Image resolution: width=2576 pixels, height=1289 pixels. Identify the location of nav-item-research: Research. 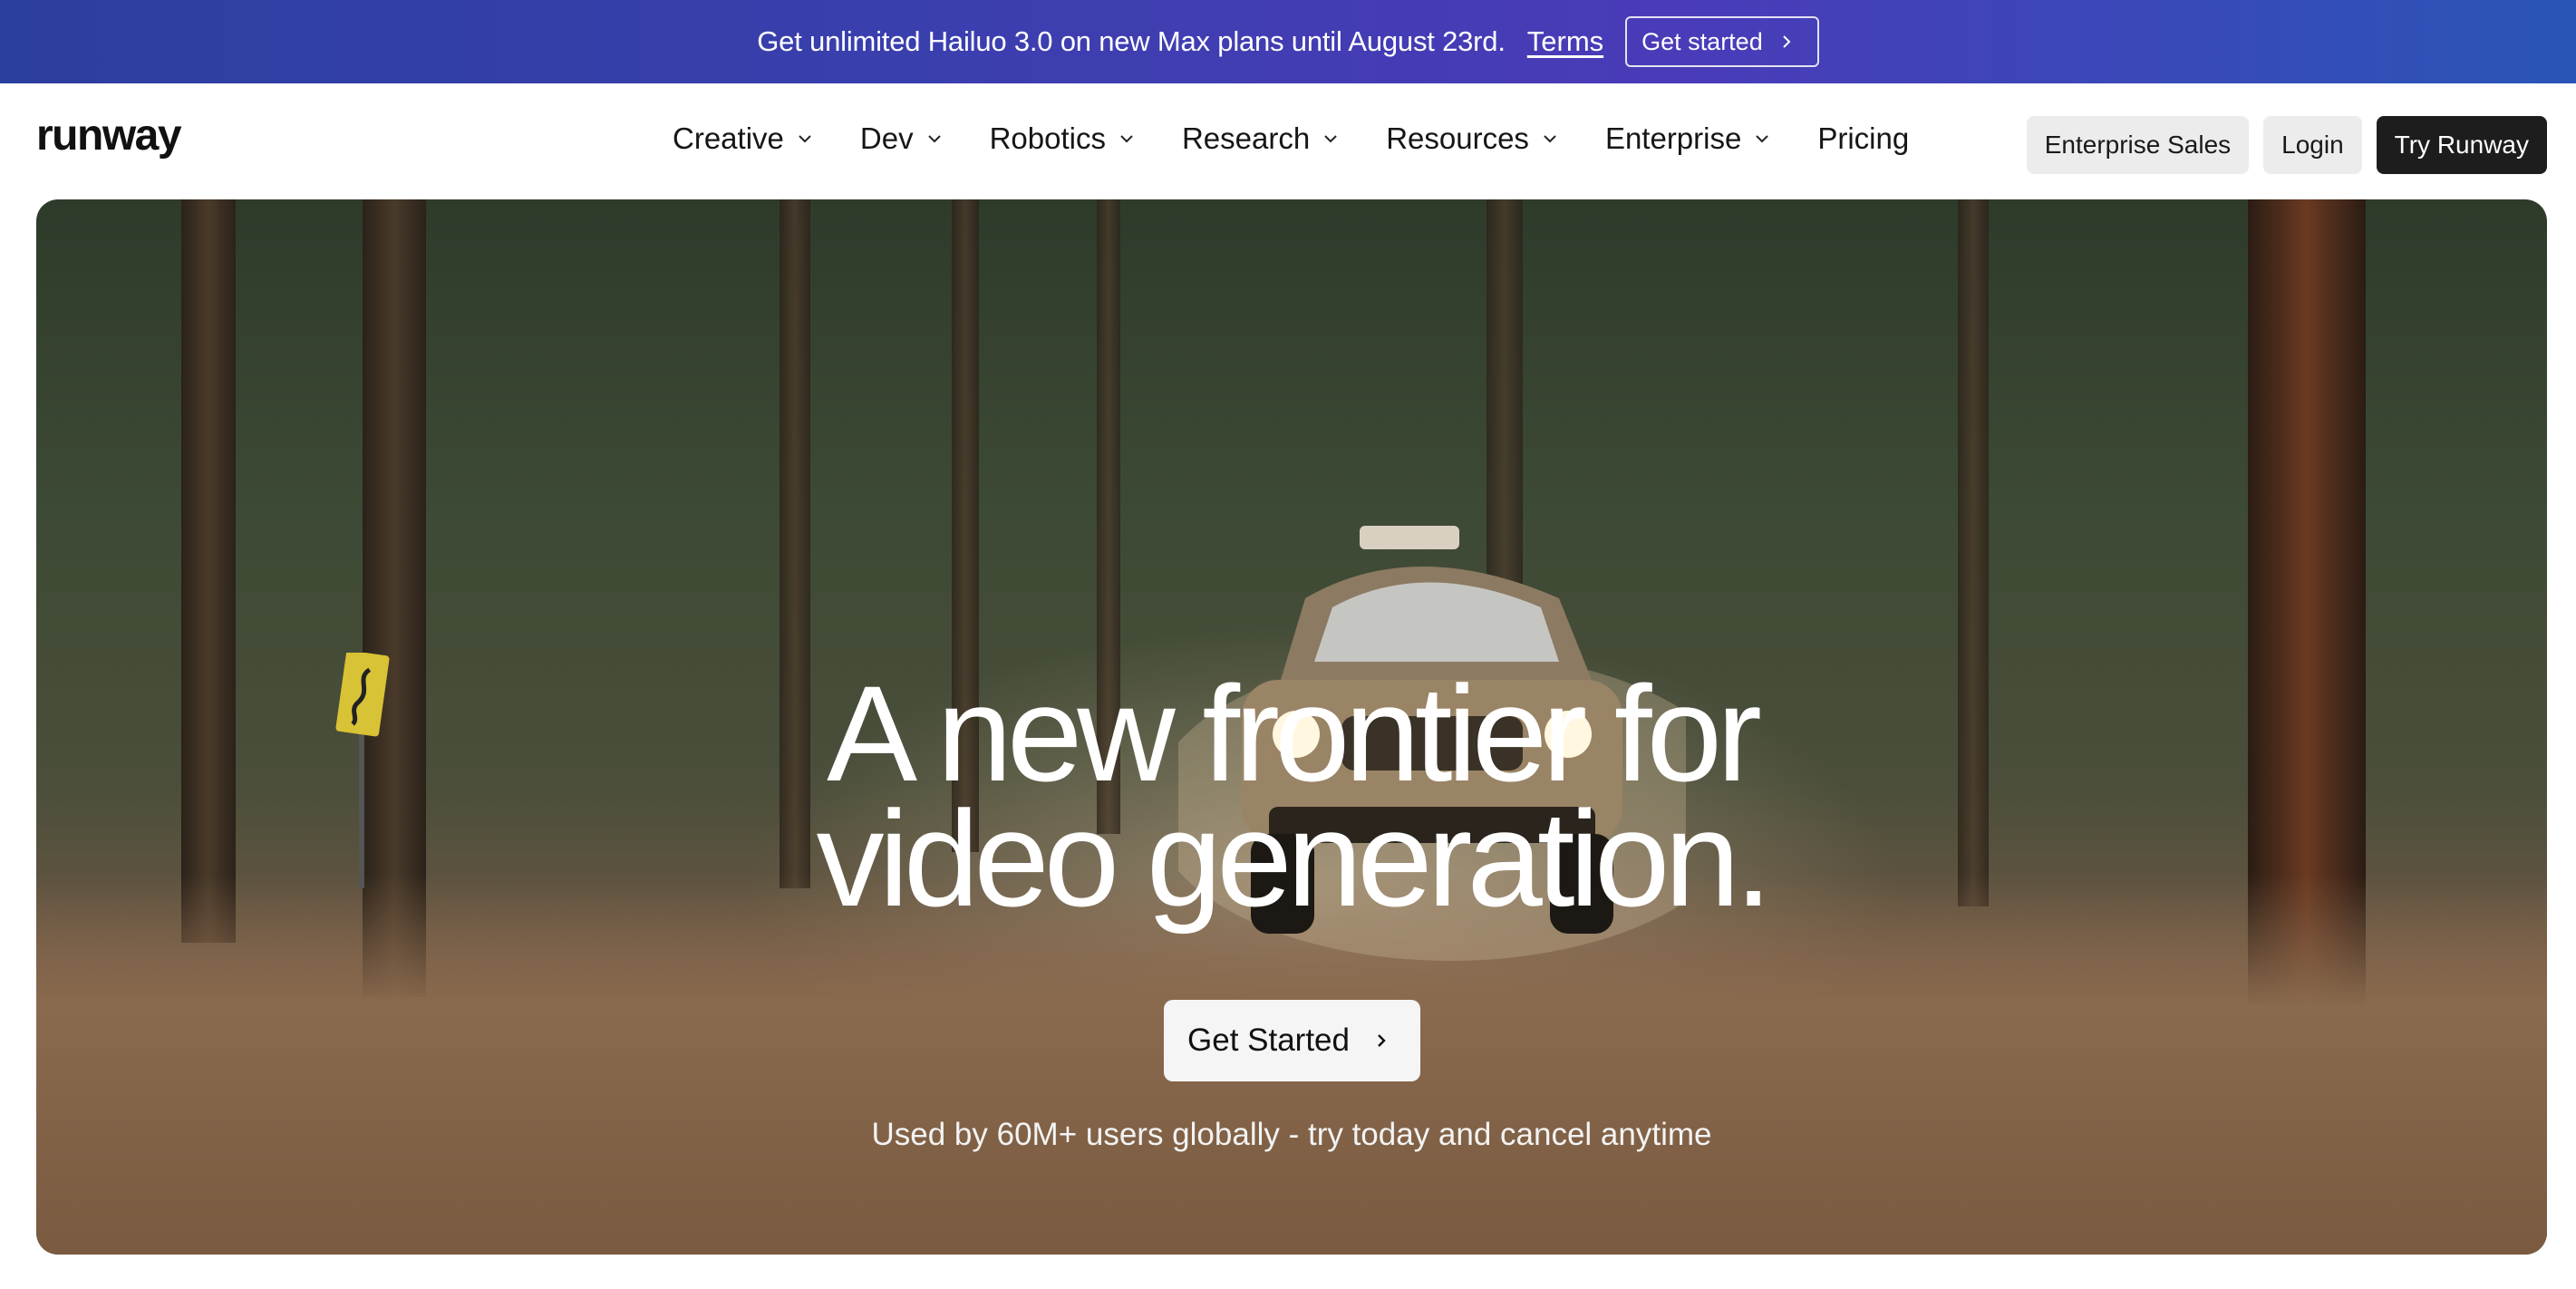
(1260, 138).